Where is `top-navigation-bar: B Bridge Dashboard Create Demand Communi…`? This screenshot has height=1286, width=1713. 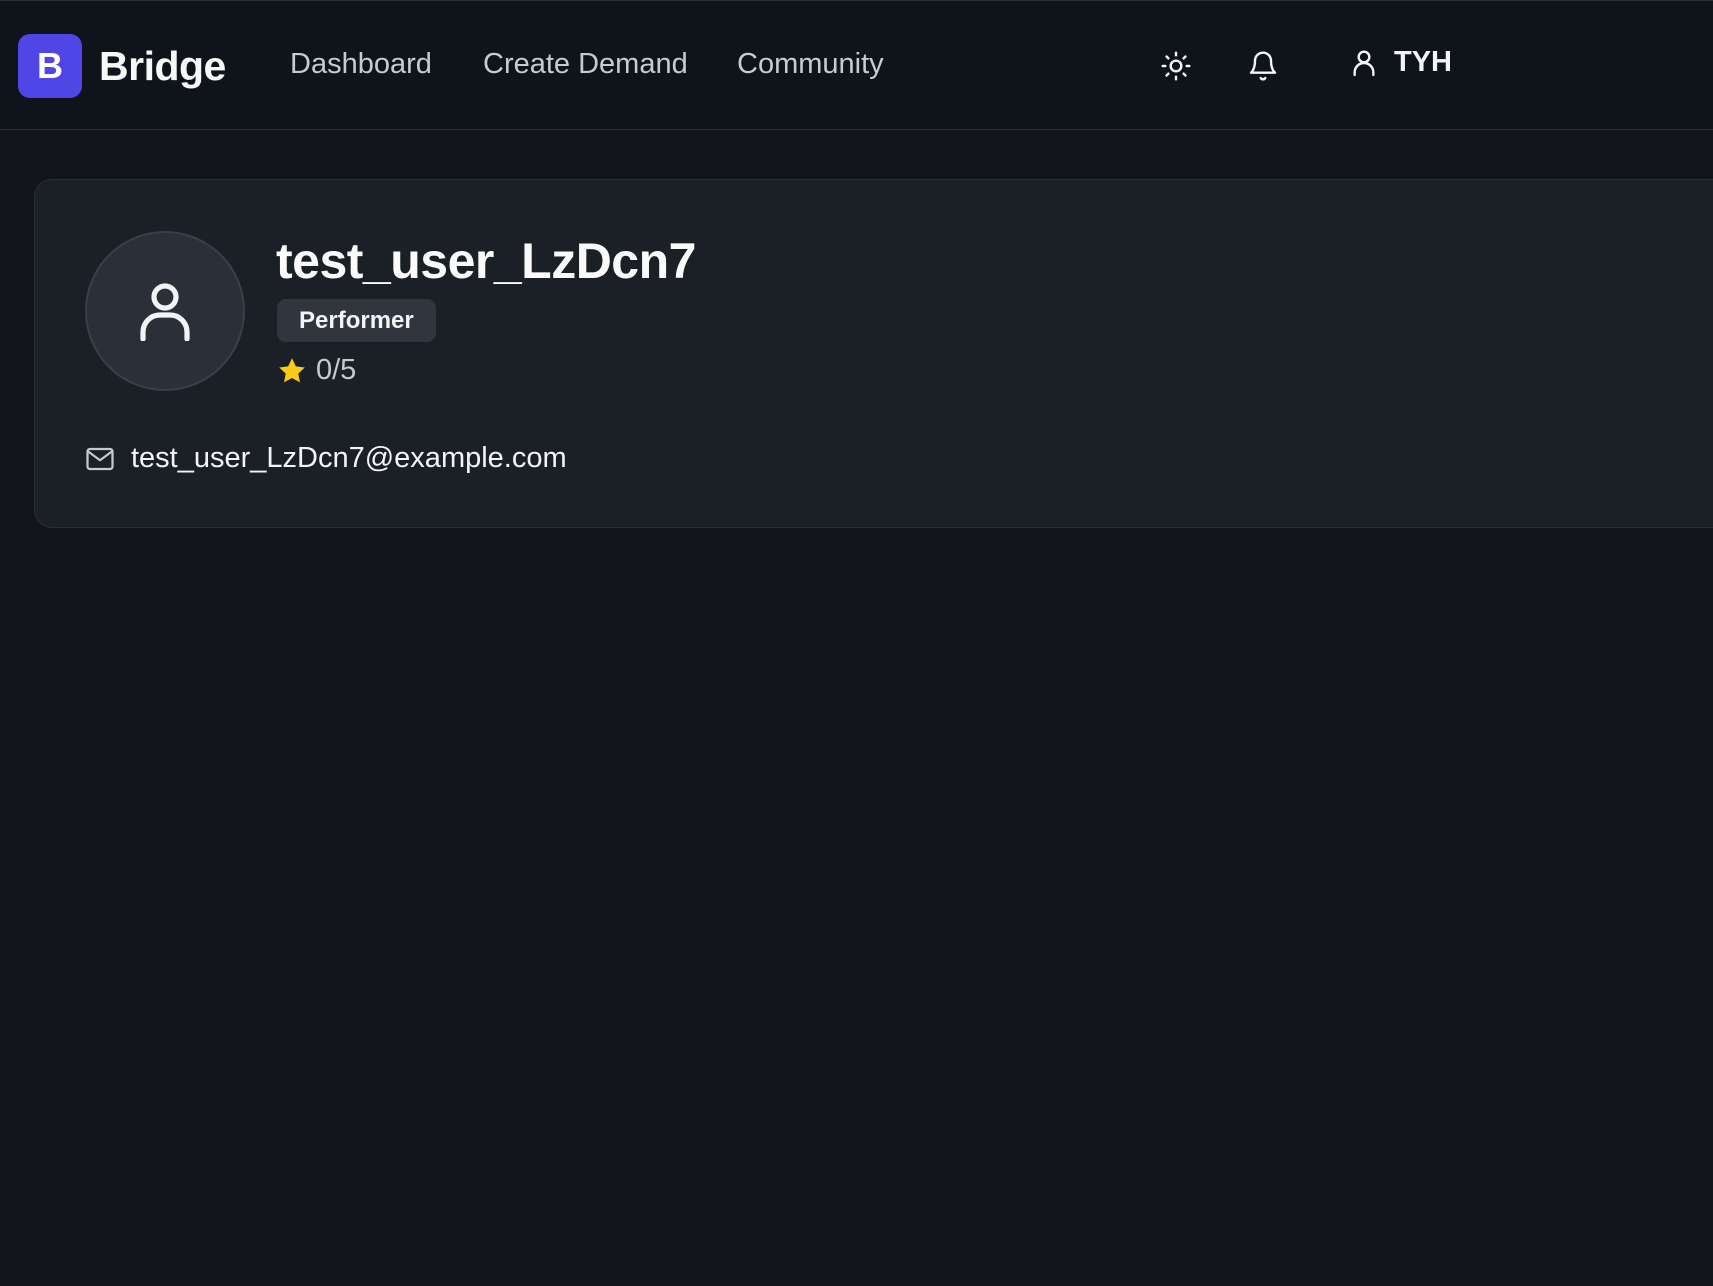
top-navigation-bar: B Bridge Dashboard Create Demand Communi… is located at coordinates (856, 65).